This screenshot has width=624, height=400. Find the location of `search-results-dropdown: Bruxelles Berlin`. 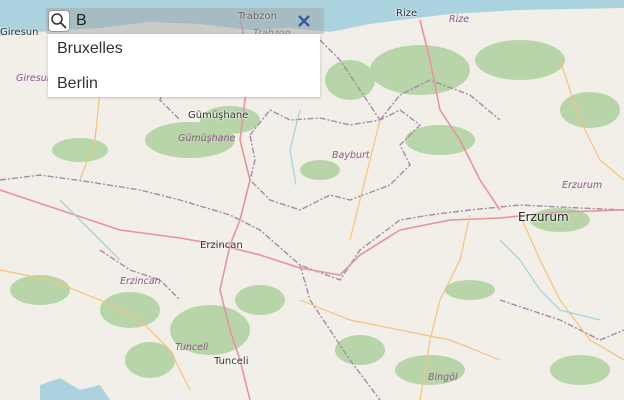

search-results-dropdown: Bruxelles Berlin is located at coordinates (184, 65).